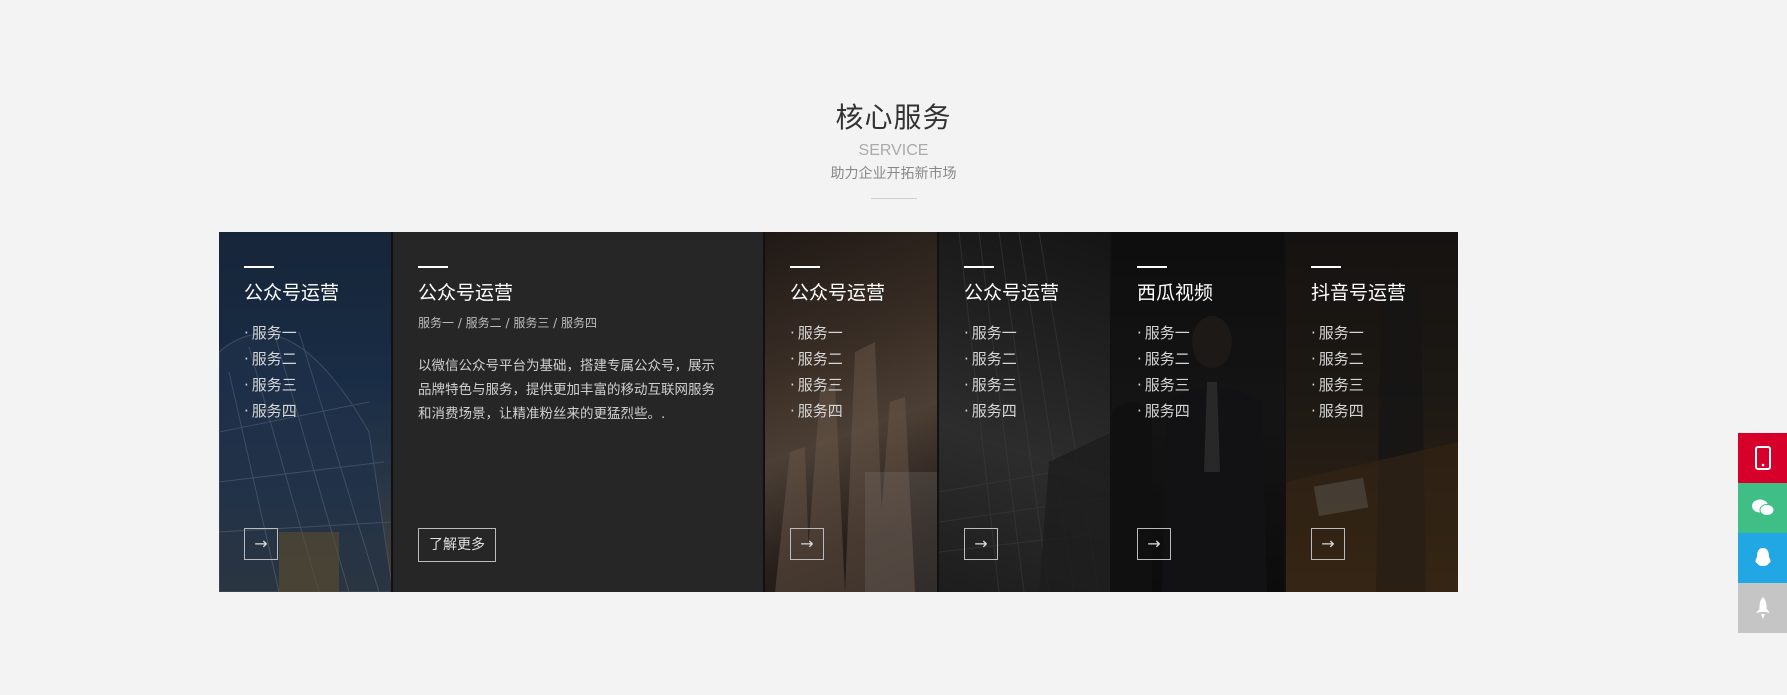  What do you see at coordinates (1359, 293) in the screenshot?
I see `card-title: 抖音号运营` at bounding box center [1359, 293].